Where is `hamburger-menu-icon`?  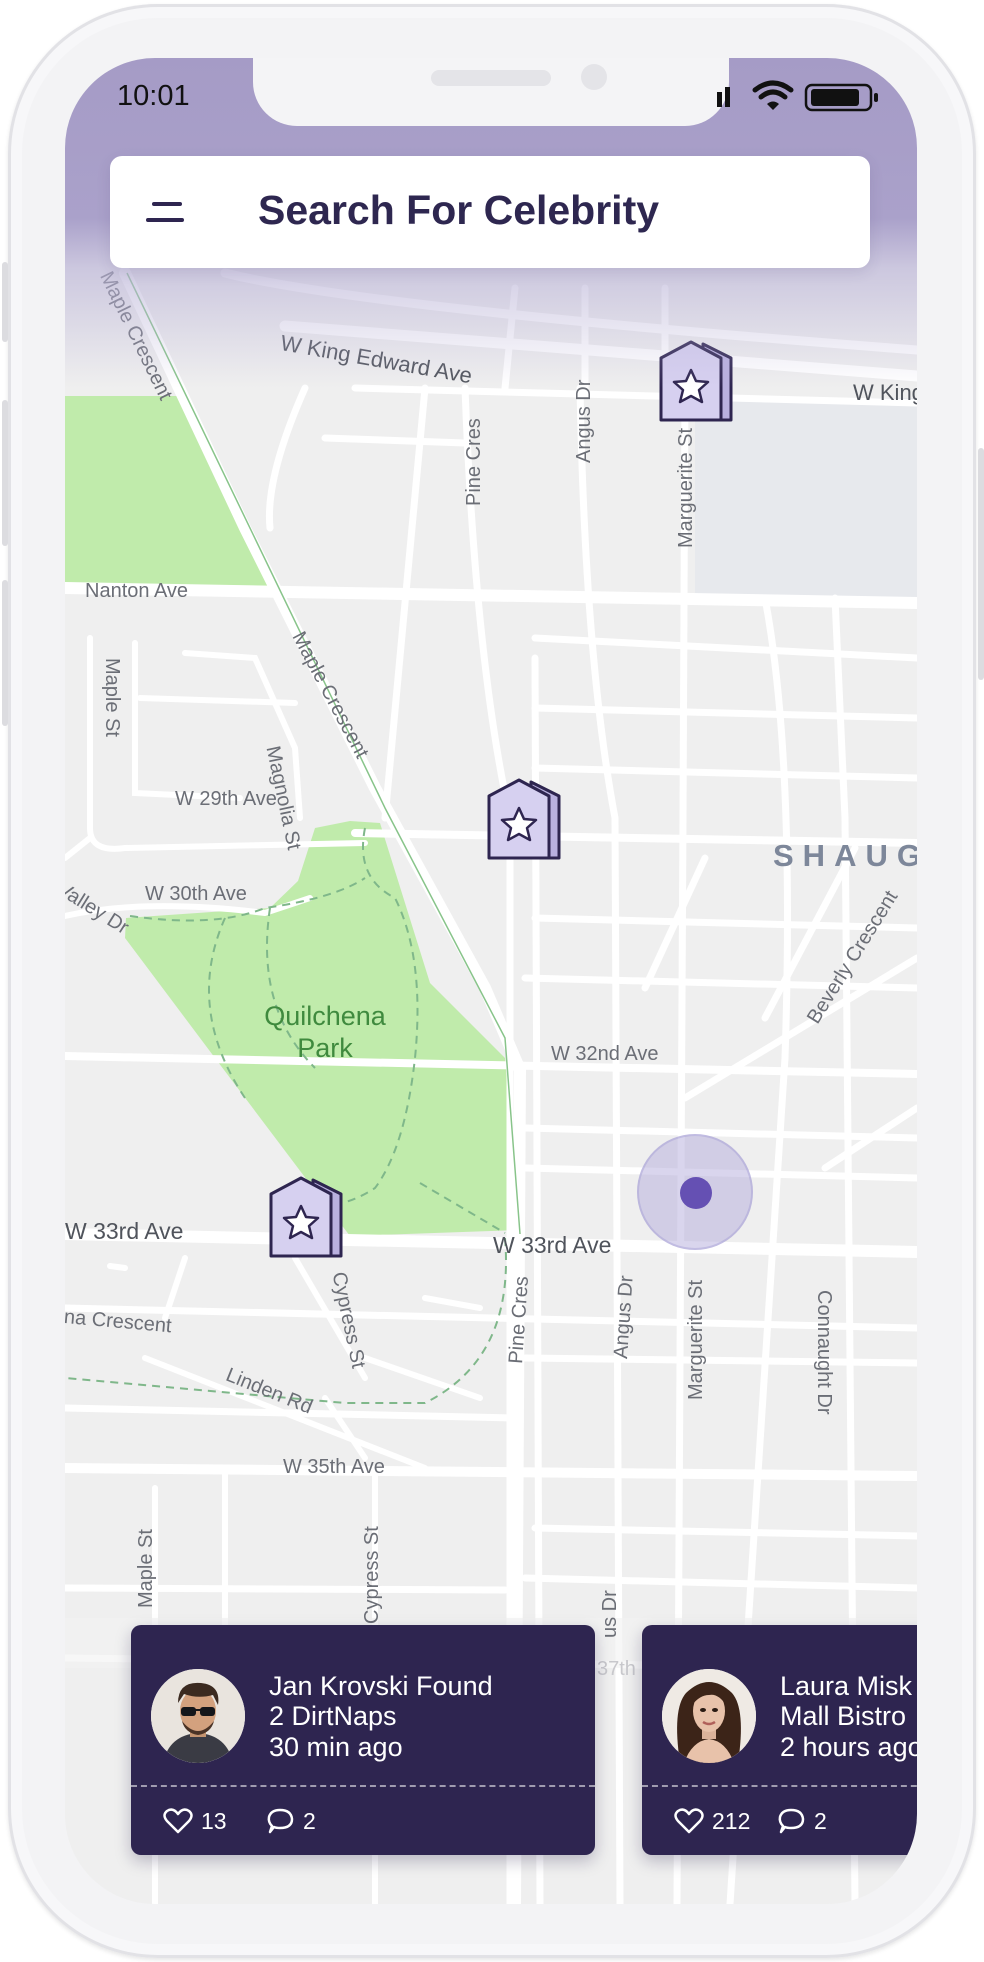 hamburger-menu-icon is located at coordinates (168, 212).